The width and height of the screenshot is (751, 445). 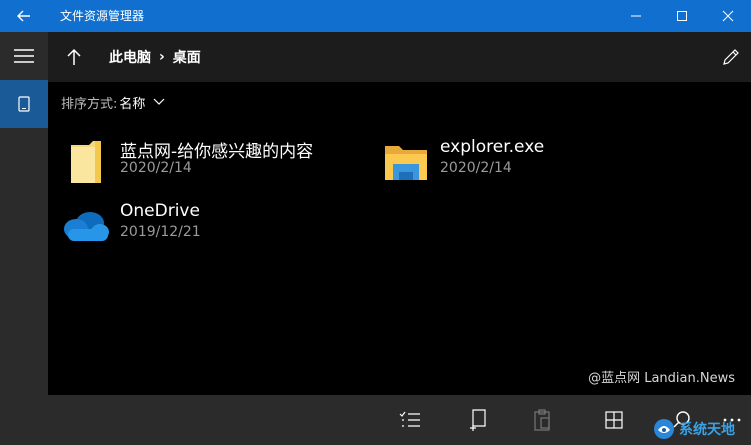 I want to click on sort-control: 排序方式: 名称, so click(x=113, y=102).